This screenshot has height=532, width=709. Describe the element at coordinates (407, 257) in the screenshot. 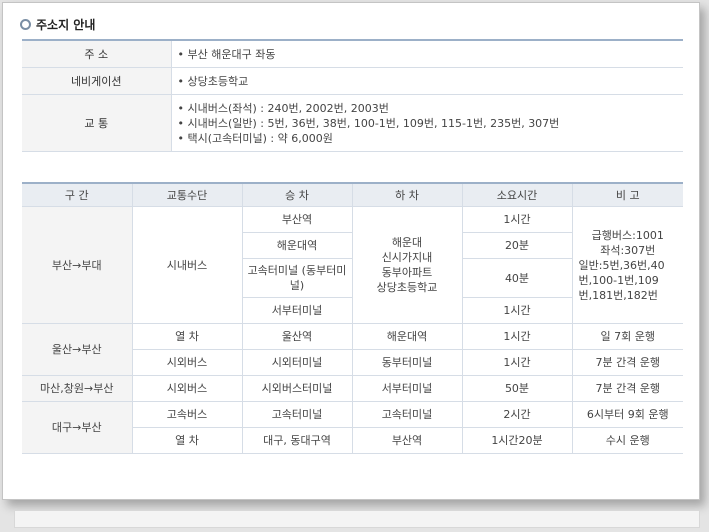

I see `destination-line: 신시가지내` at that location.